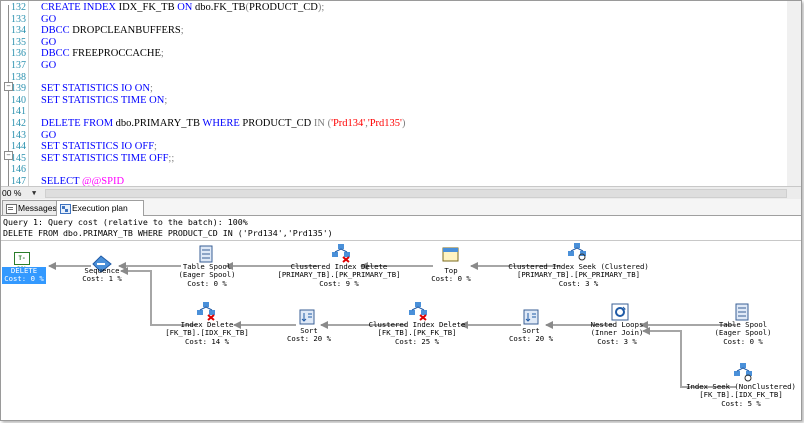  I want to click on results-tabs: Messages Execution plan, so click(401, 207).